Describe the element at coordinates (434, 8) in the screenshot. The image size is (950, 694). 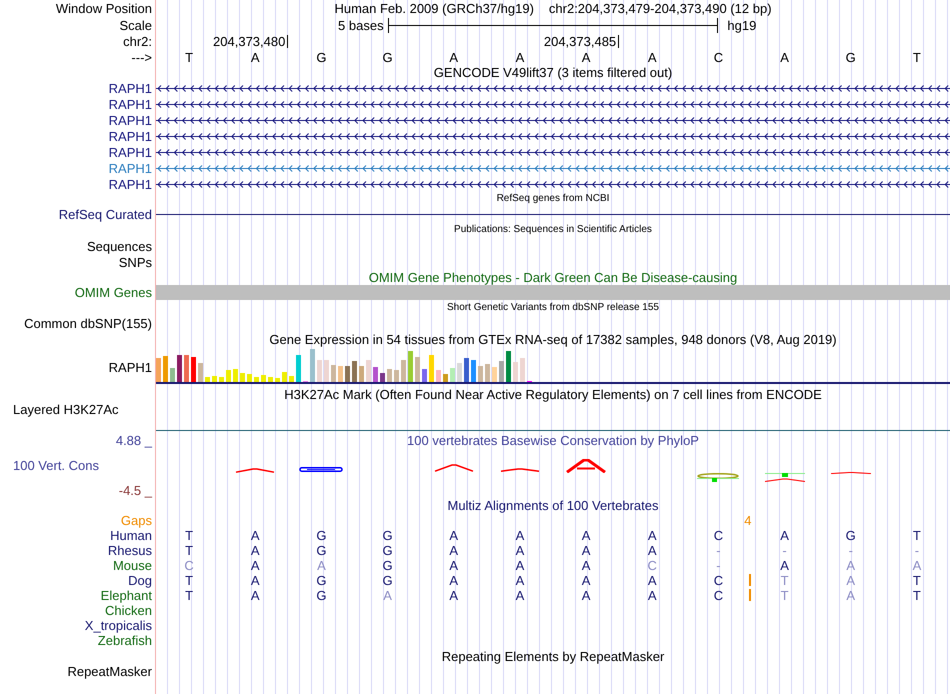
I see `assembly-name: Human Feb. 2009 (GRCh37/hg19)` at that location.